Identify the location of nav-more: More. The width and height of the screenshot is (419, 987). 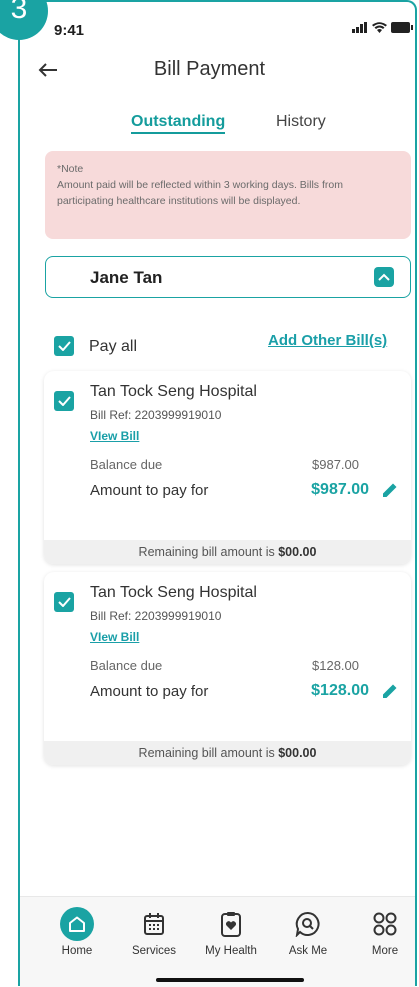
(384, 932).